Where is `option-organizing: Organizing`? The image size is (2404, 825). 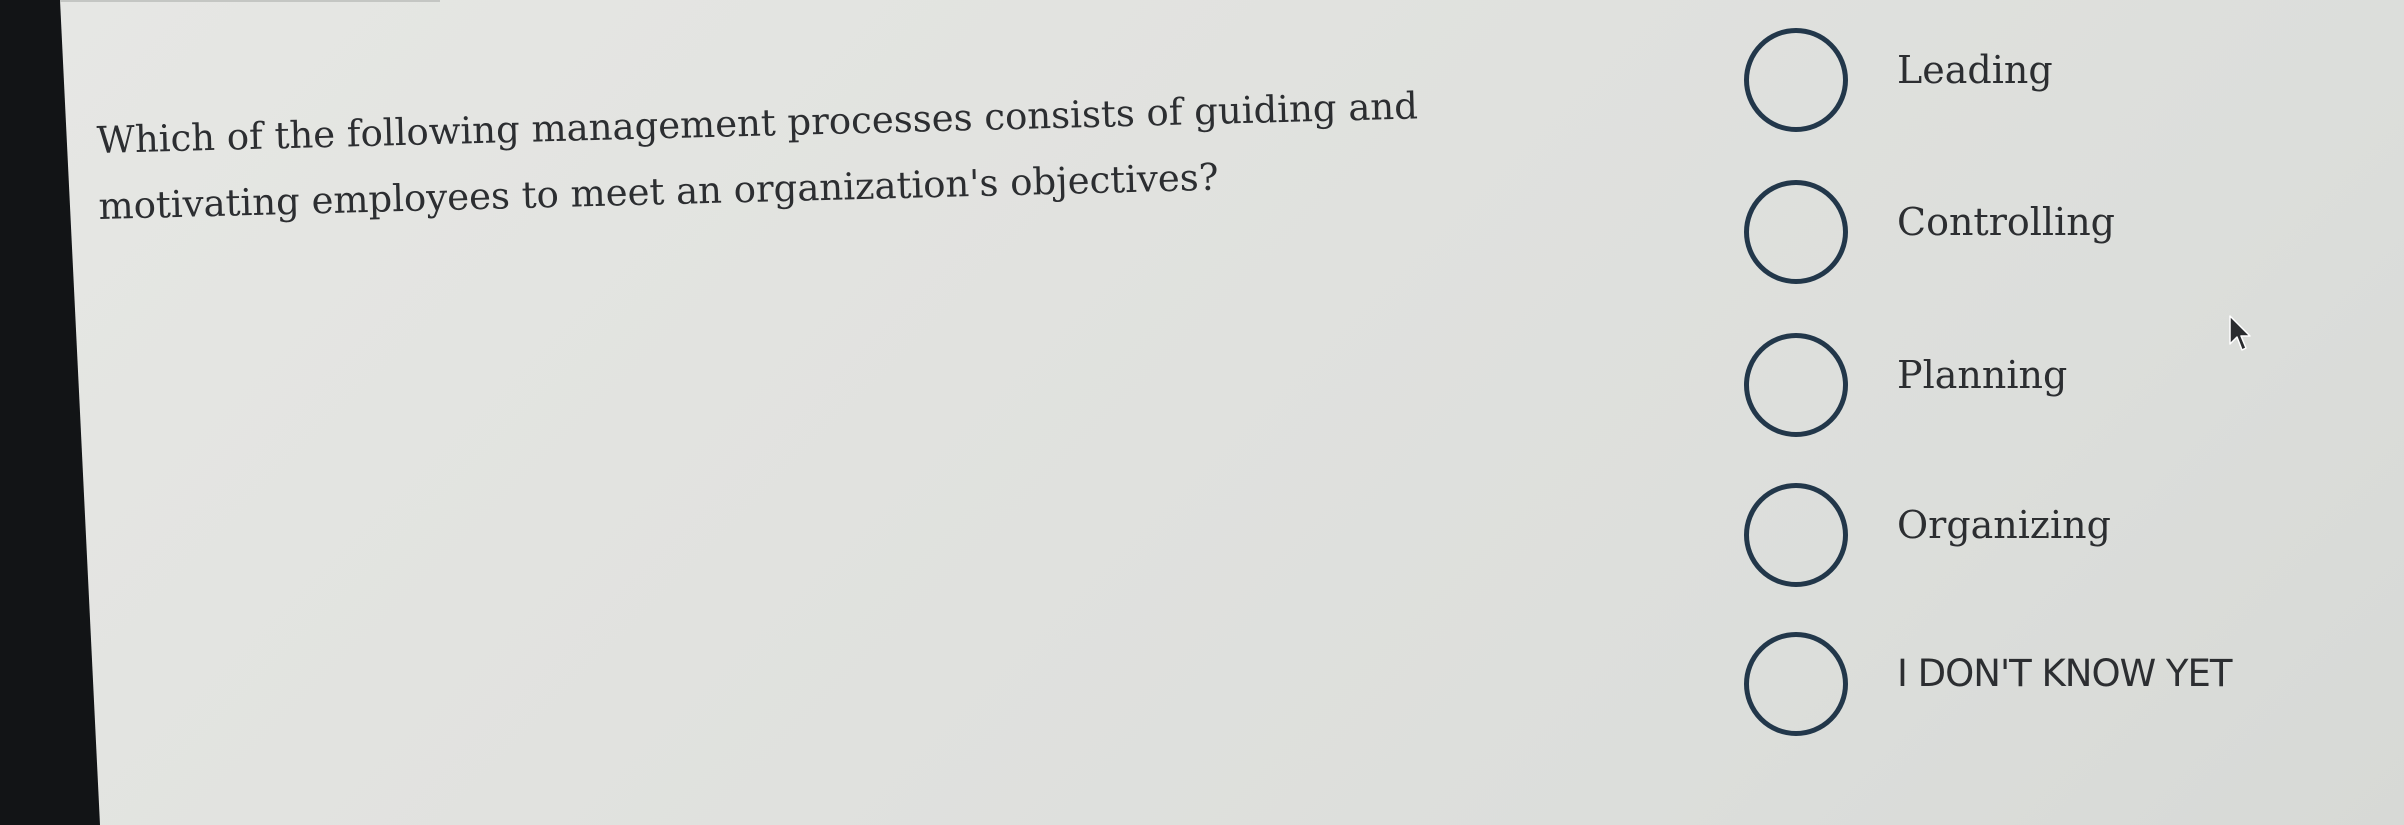 option-organizing: Organizing is located at coordinates (2054, 541).